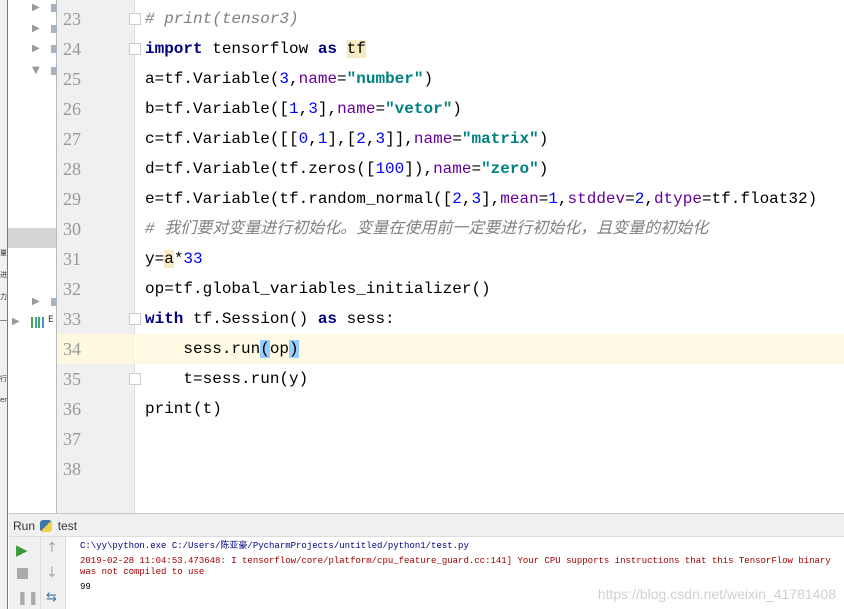  Describe the element at coordinates (24, 526) in the screenshot. I see `run-label: Run` at that location.